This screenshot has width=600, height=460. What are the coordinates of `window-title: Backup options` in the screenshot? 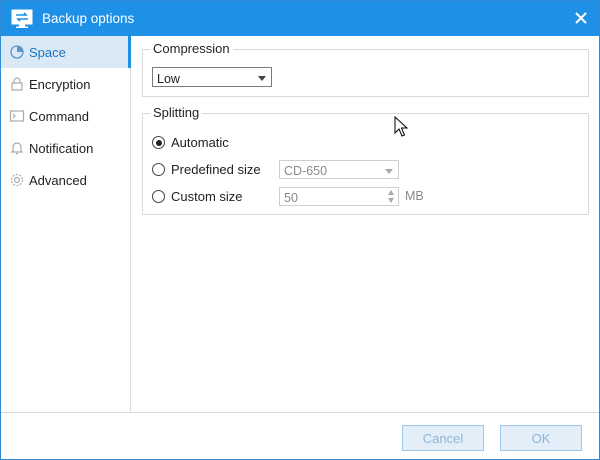 It's located at (88, 18).